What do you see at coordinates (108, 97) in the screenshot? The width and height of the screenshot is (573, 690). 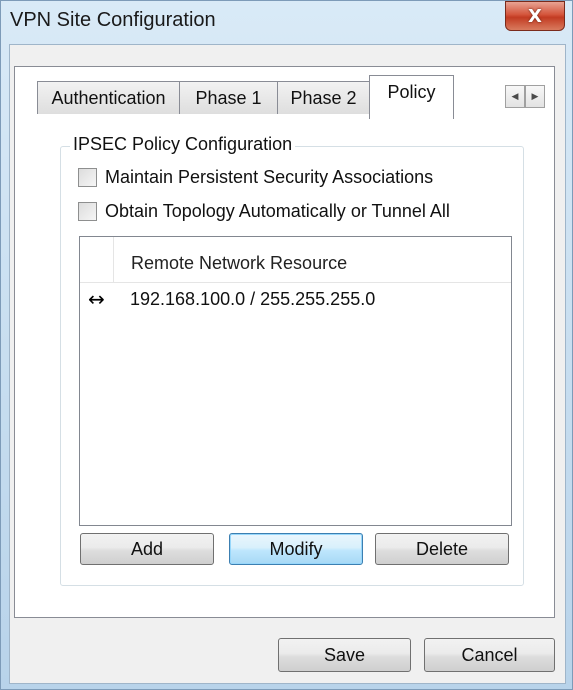 I see `tab-authentication: Authentication` at bounding box center [108, 97].